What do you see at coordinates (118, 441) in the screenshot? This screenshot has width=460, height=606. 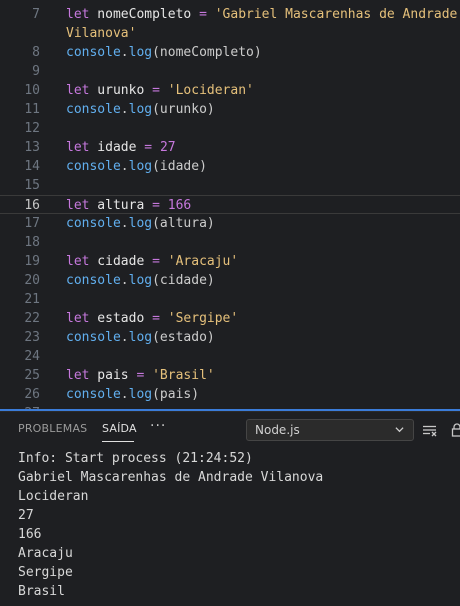 I see `active-tab-indicator` at bounding box center [118, 441].